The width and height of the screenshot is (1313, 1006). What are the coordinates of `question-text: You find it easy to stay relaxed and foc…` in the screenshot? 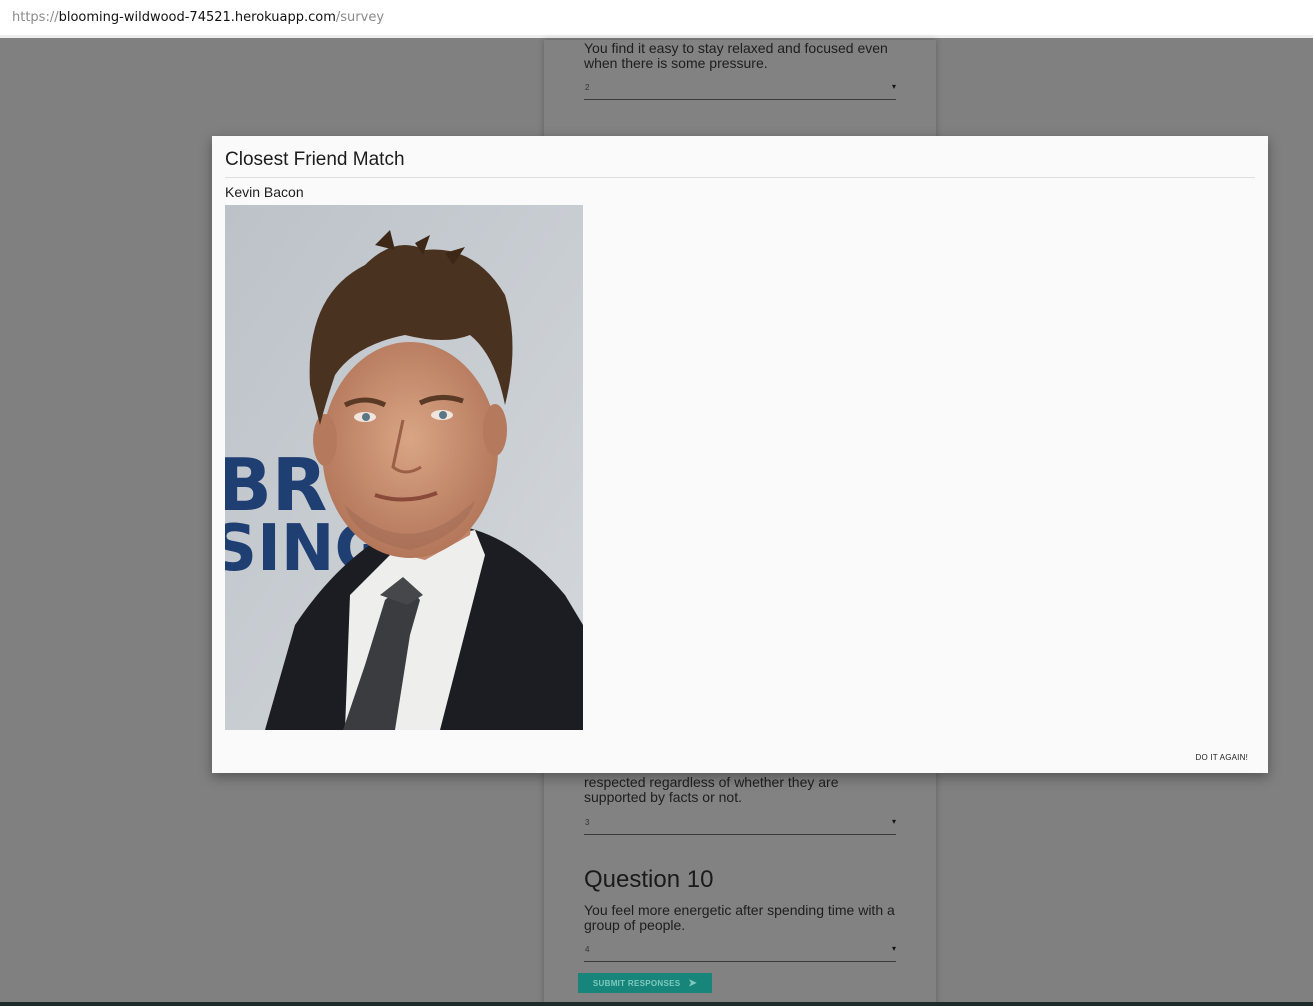 It's located at (736, 55).